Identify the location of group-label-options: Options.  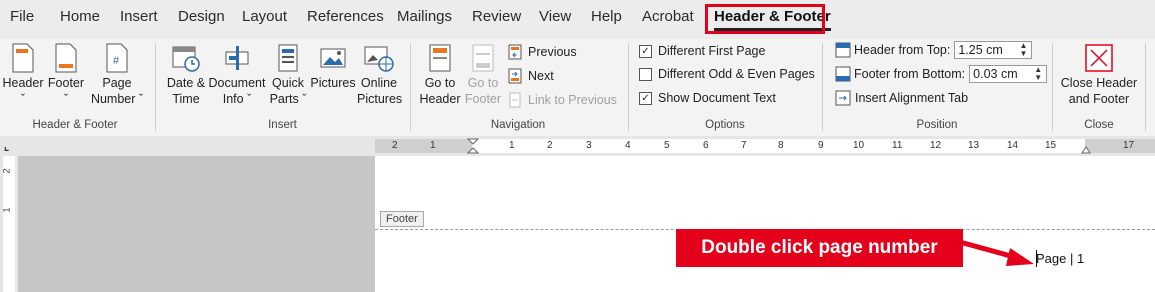
(725, 125).